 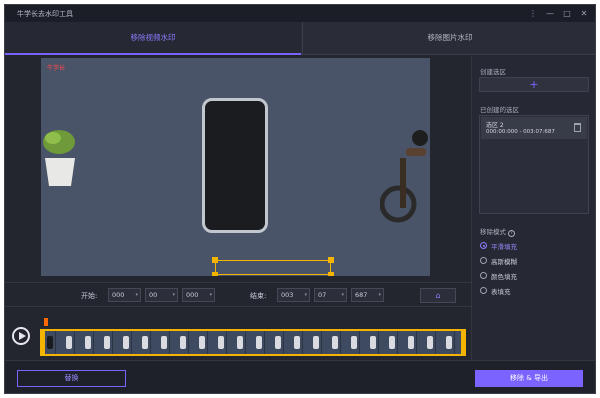 What do you see at coordinates (438, 295) in the screenshot?
I see `pin-icon: ⌂` at bounding box center [438, 295].